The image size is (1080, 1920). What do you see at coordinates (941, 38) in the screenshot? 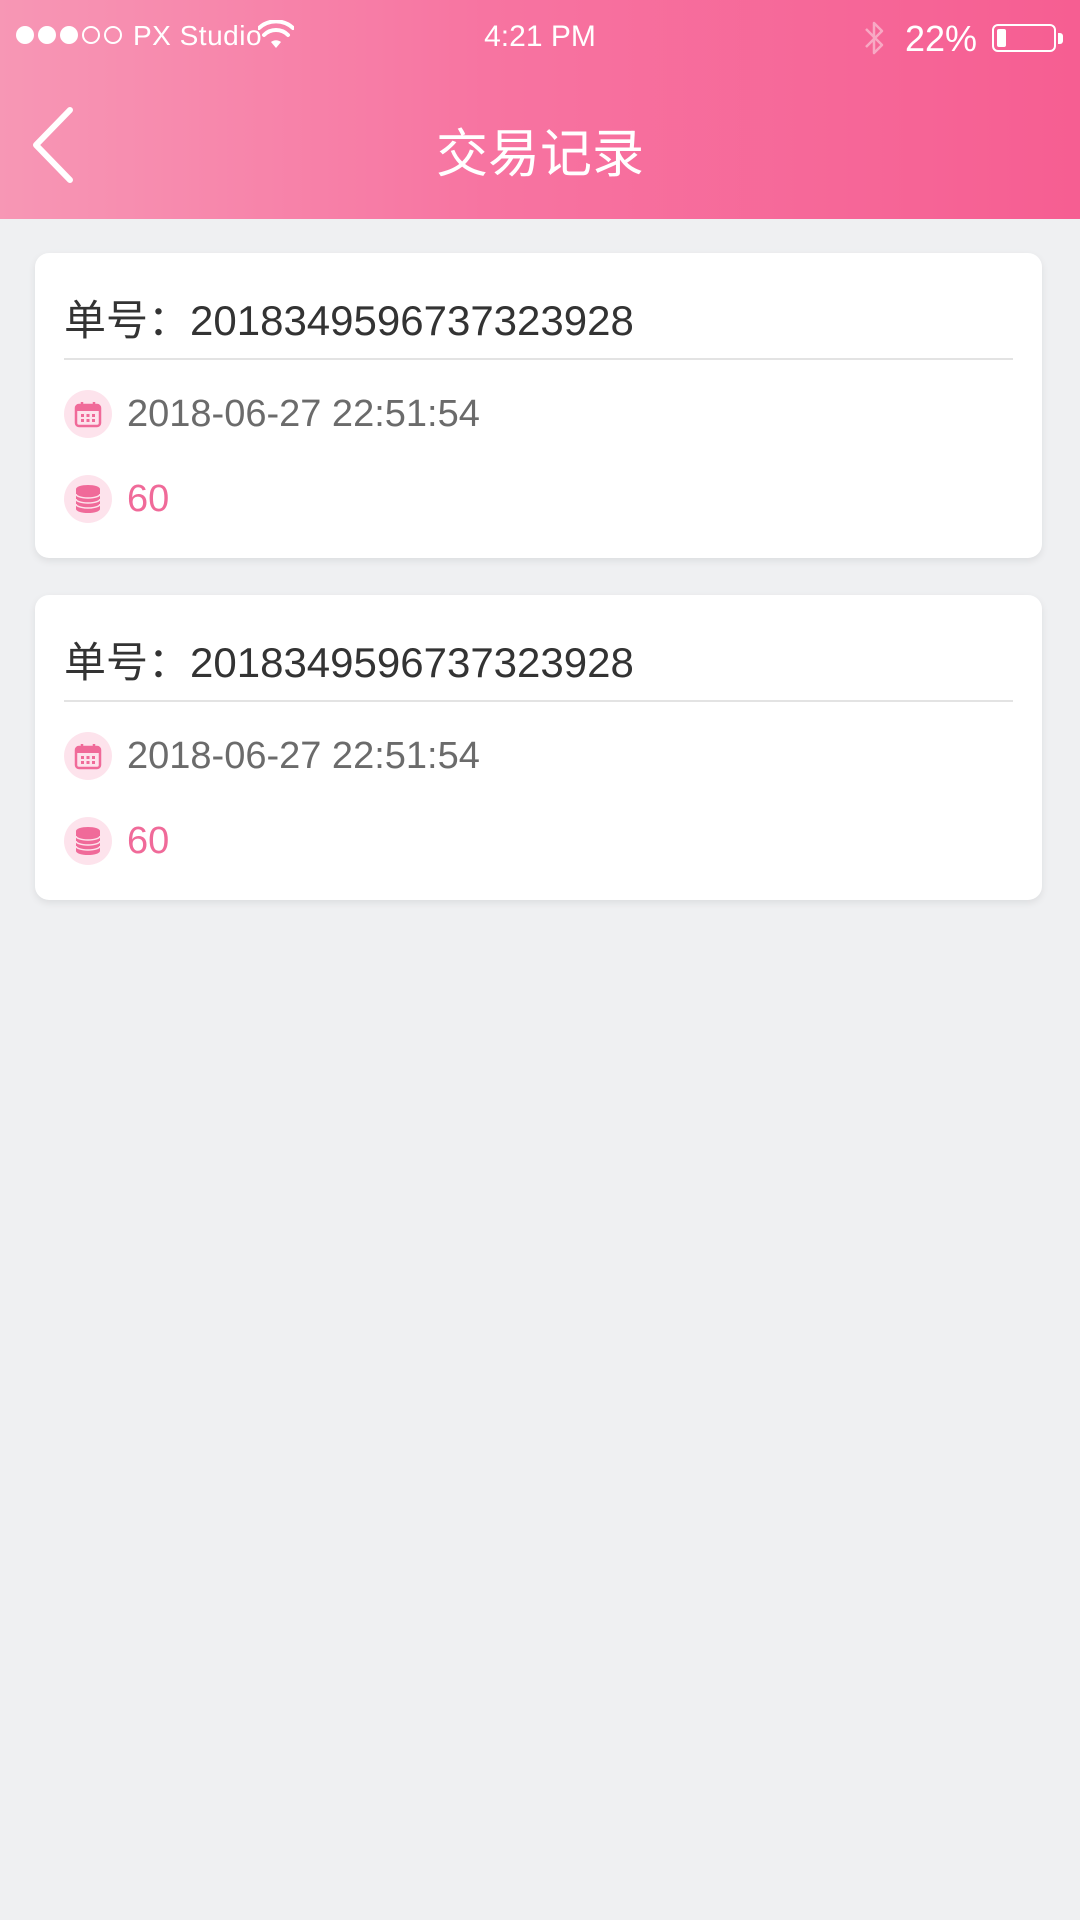
I see `battery-percentage: 22%` at bounding box center [941, 38].